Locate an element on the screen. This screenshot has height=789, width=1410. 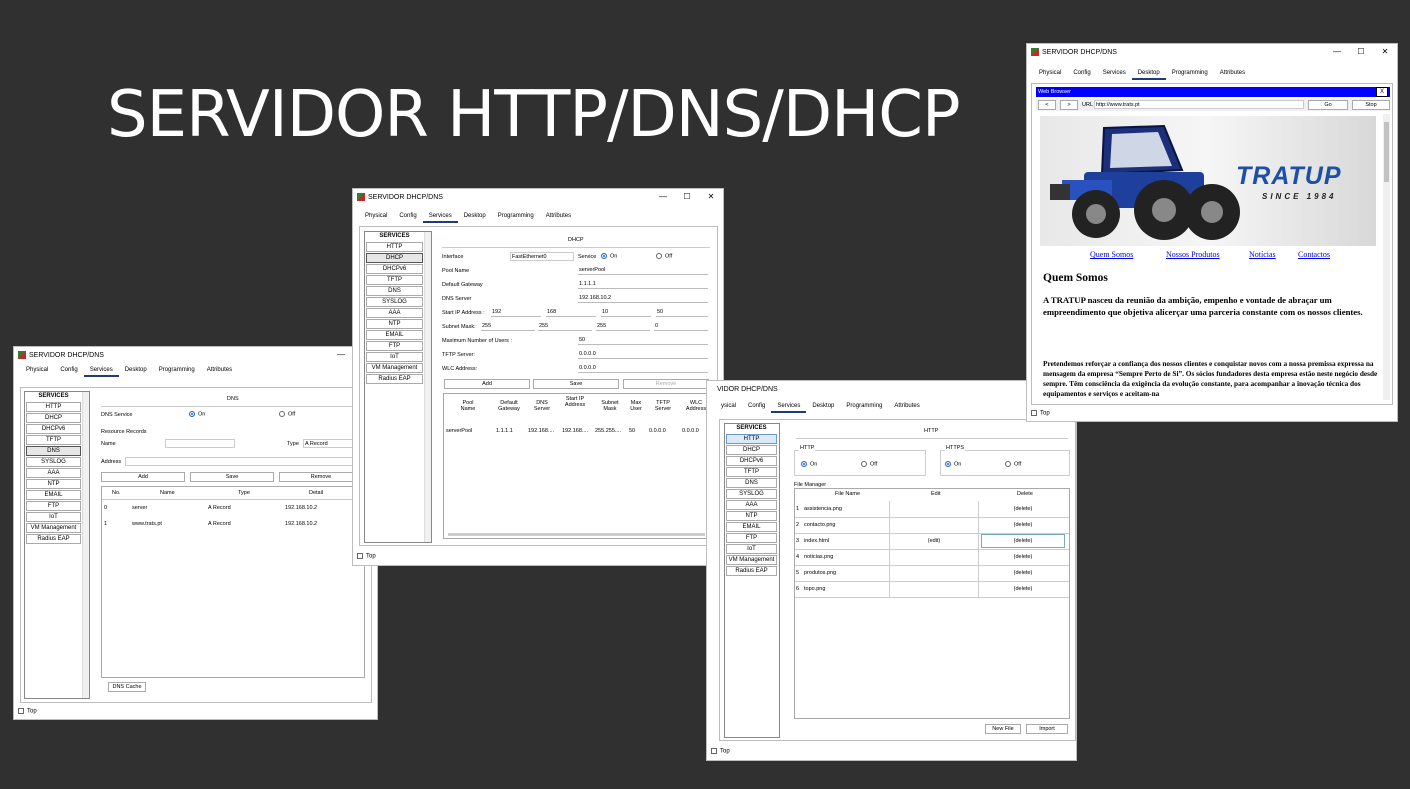
dns-off-radio: Off is located at coordinates (287, 414).